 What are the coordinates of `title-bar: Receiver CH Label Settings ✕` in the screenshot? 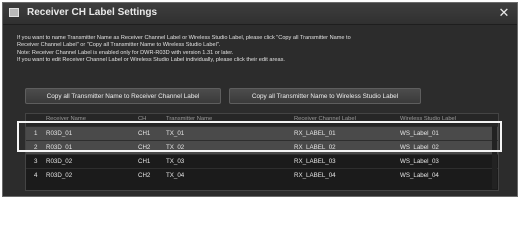 It's located at (260, 14).